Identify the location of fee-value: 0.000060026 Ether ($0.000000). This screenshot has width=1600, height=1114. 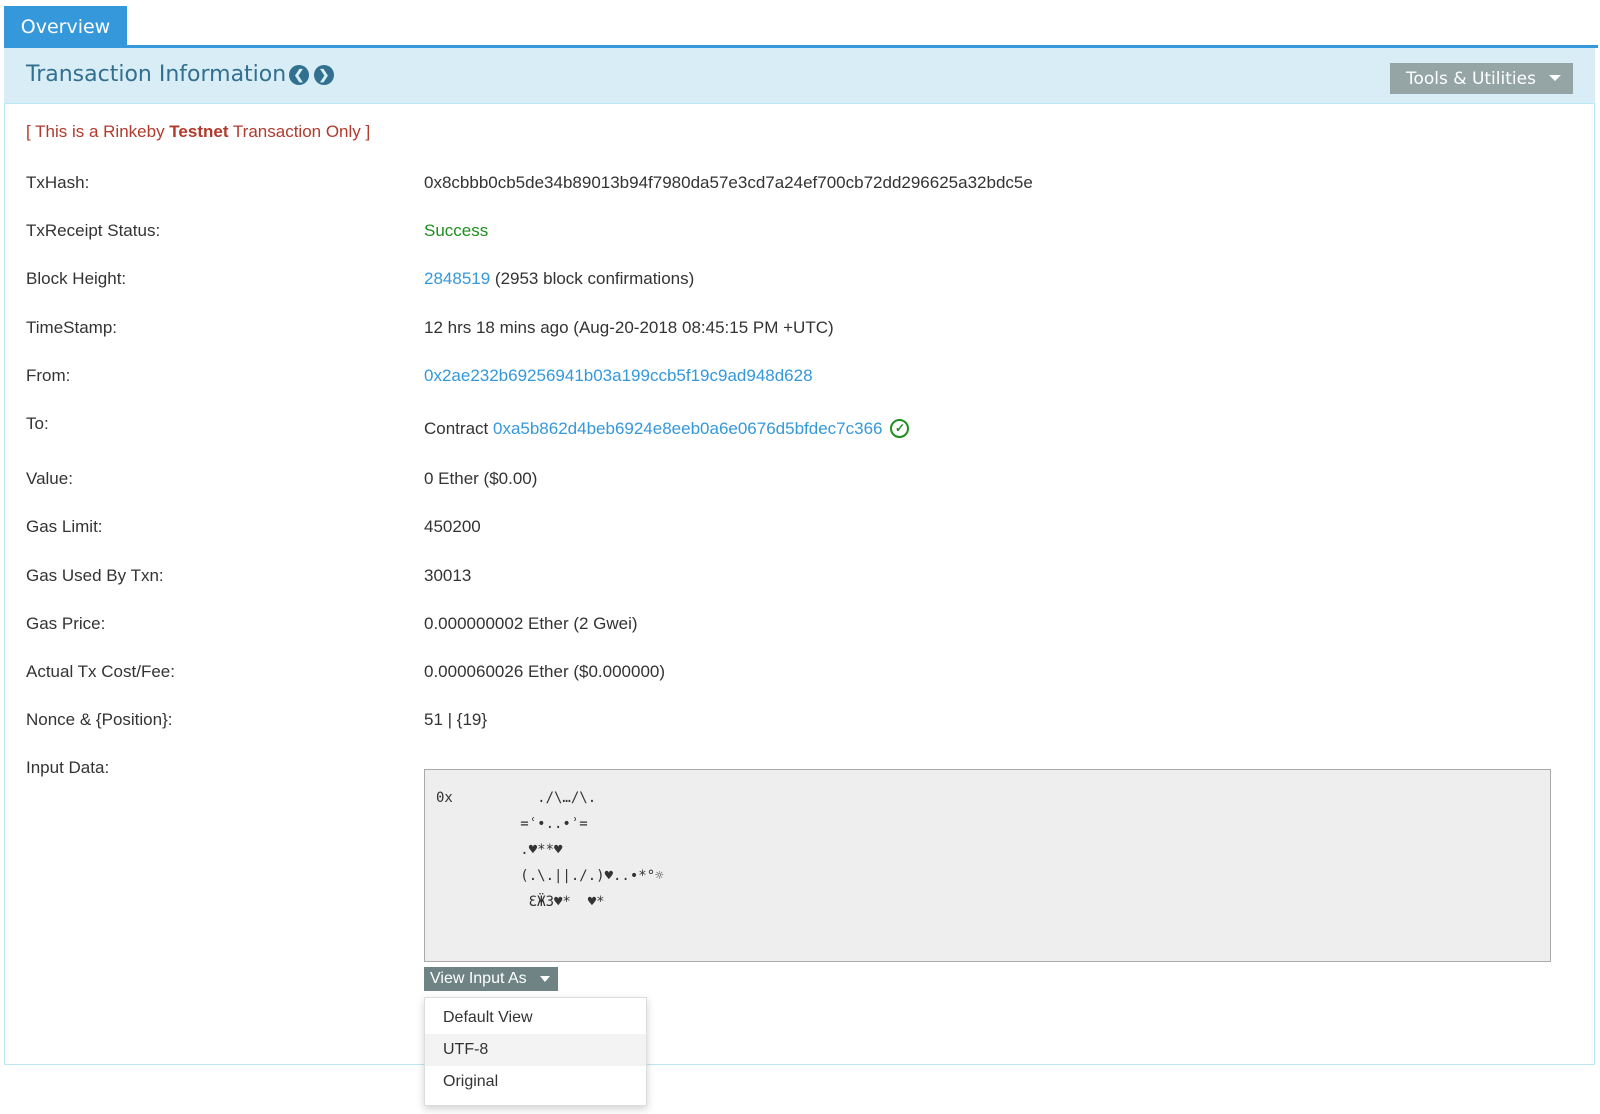
(545, 671).